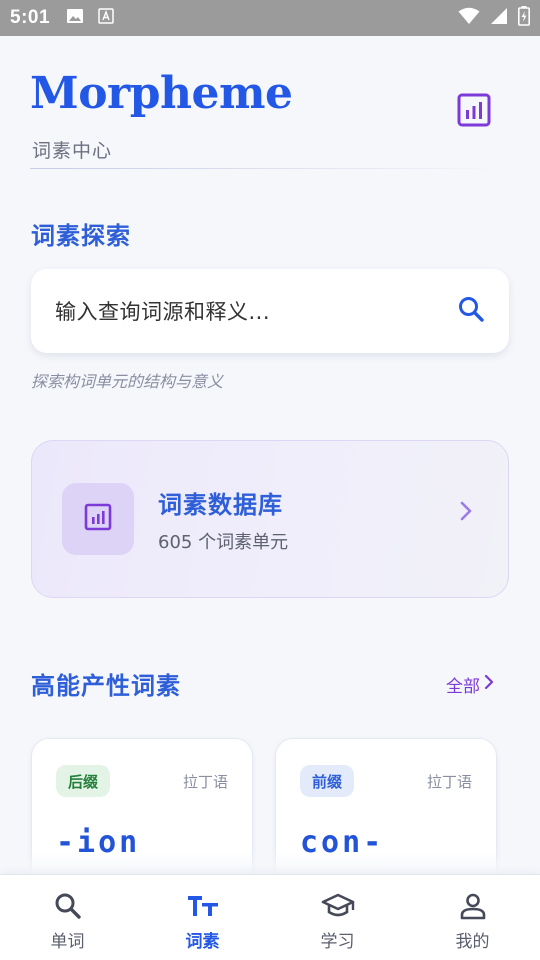 The width and height of the screenshot is (540, 960). I want to click on scroll-fade, so click(270, 863).